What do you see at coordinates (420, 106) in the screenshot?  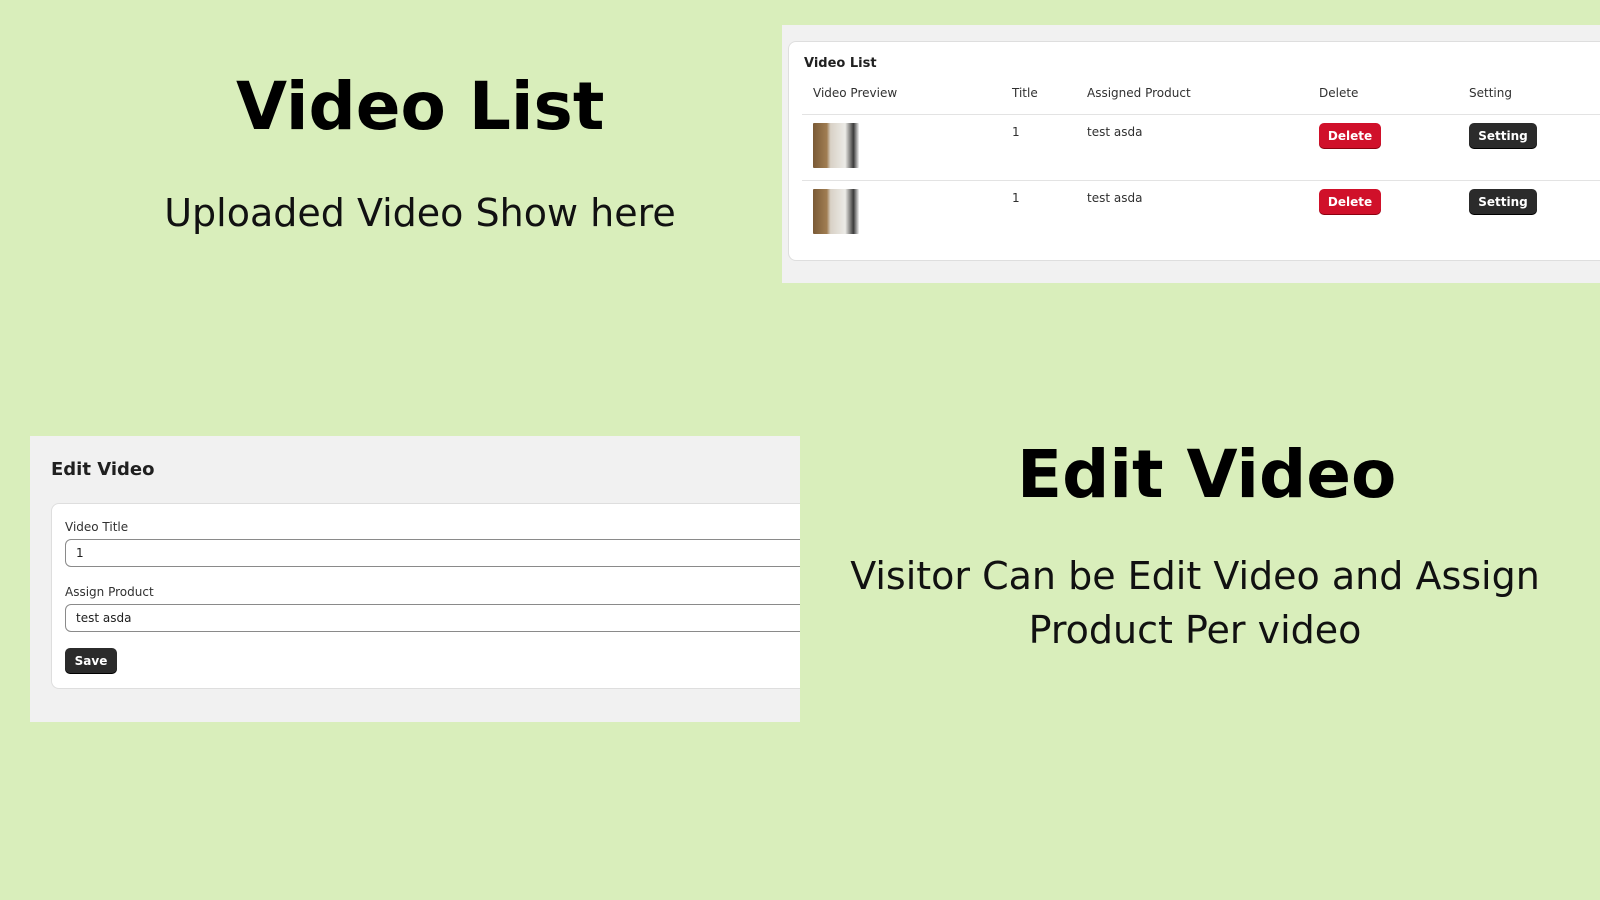 I see `promo-heading-video-list: Video List` at bounding box center [420, 106].